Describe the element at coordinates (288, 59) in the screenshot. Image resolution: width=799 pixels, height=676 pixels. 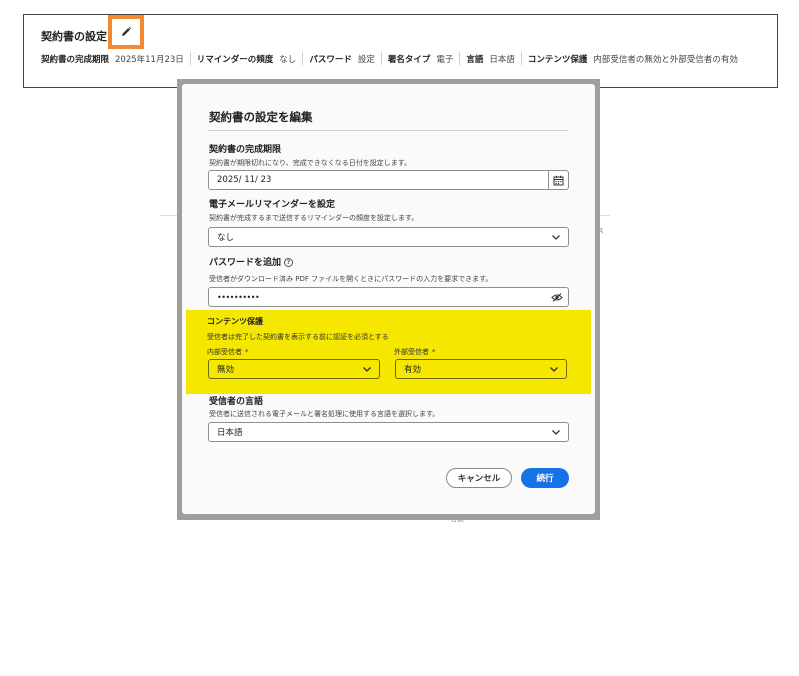
I see `summary-value-reminder: なし` at that location.